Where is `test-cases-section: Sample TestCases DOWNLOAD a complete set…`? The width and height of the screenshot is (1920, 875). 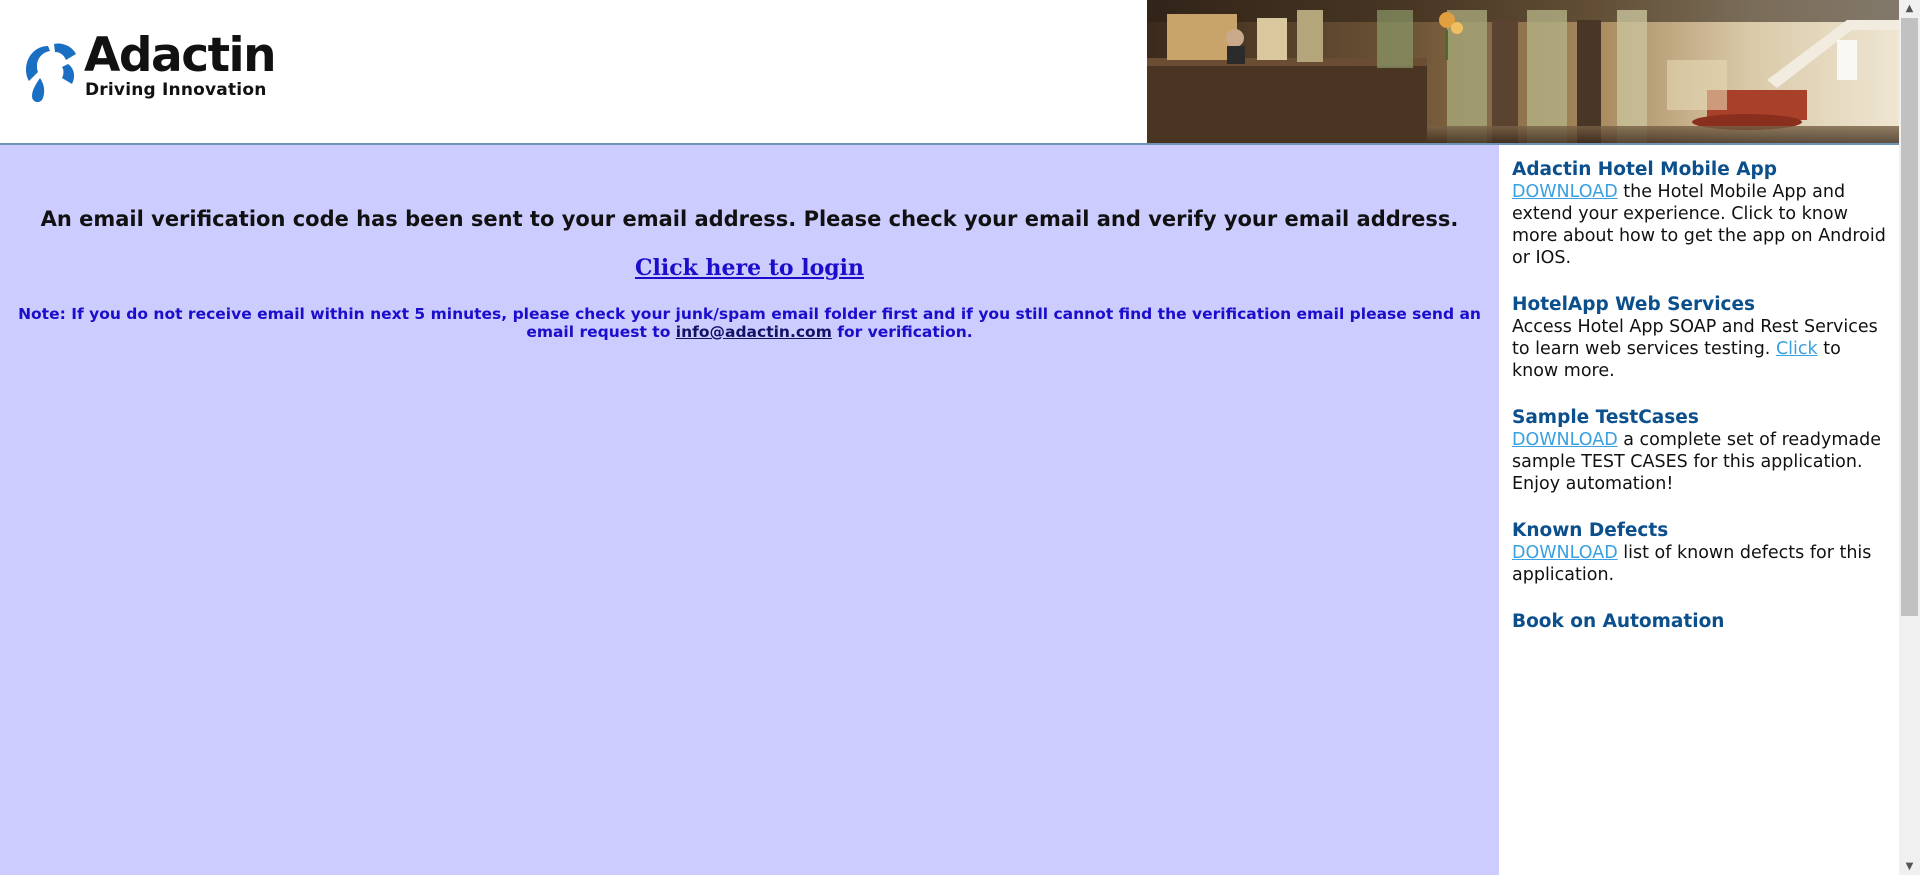 test-cases-section: Sample TestCases DOWNLOAD a complete set… is located at coordinates (1702, 451).